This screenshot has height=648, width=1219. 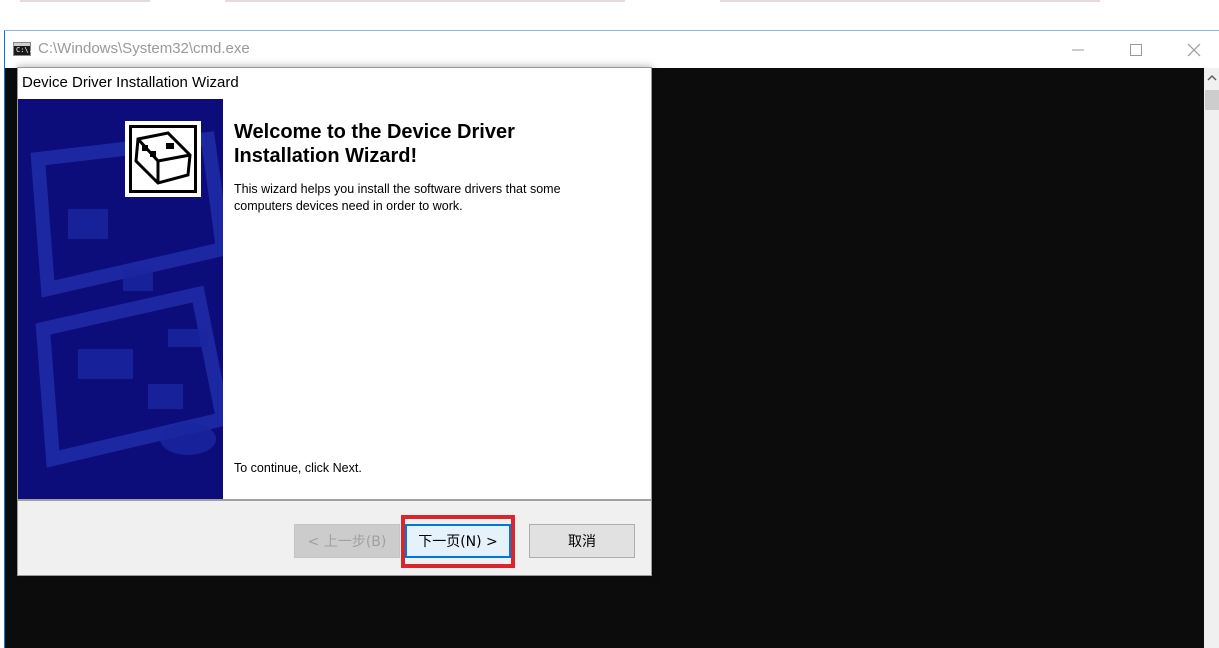 What do you see at coordinates (1211, 358) in the screenshot?
I see `vertical-scrollbar` at bounding box center [1211, 358].